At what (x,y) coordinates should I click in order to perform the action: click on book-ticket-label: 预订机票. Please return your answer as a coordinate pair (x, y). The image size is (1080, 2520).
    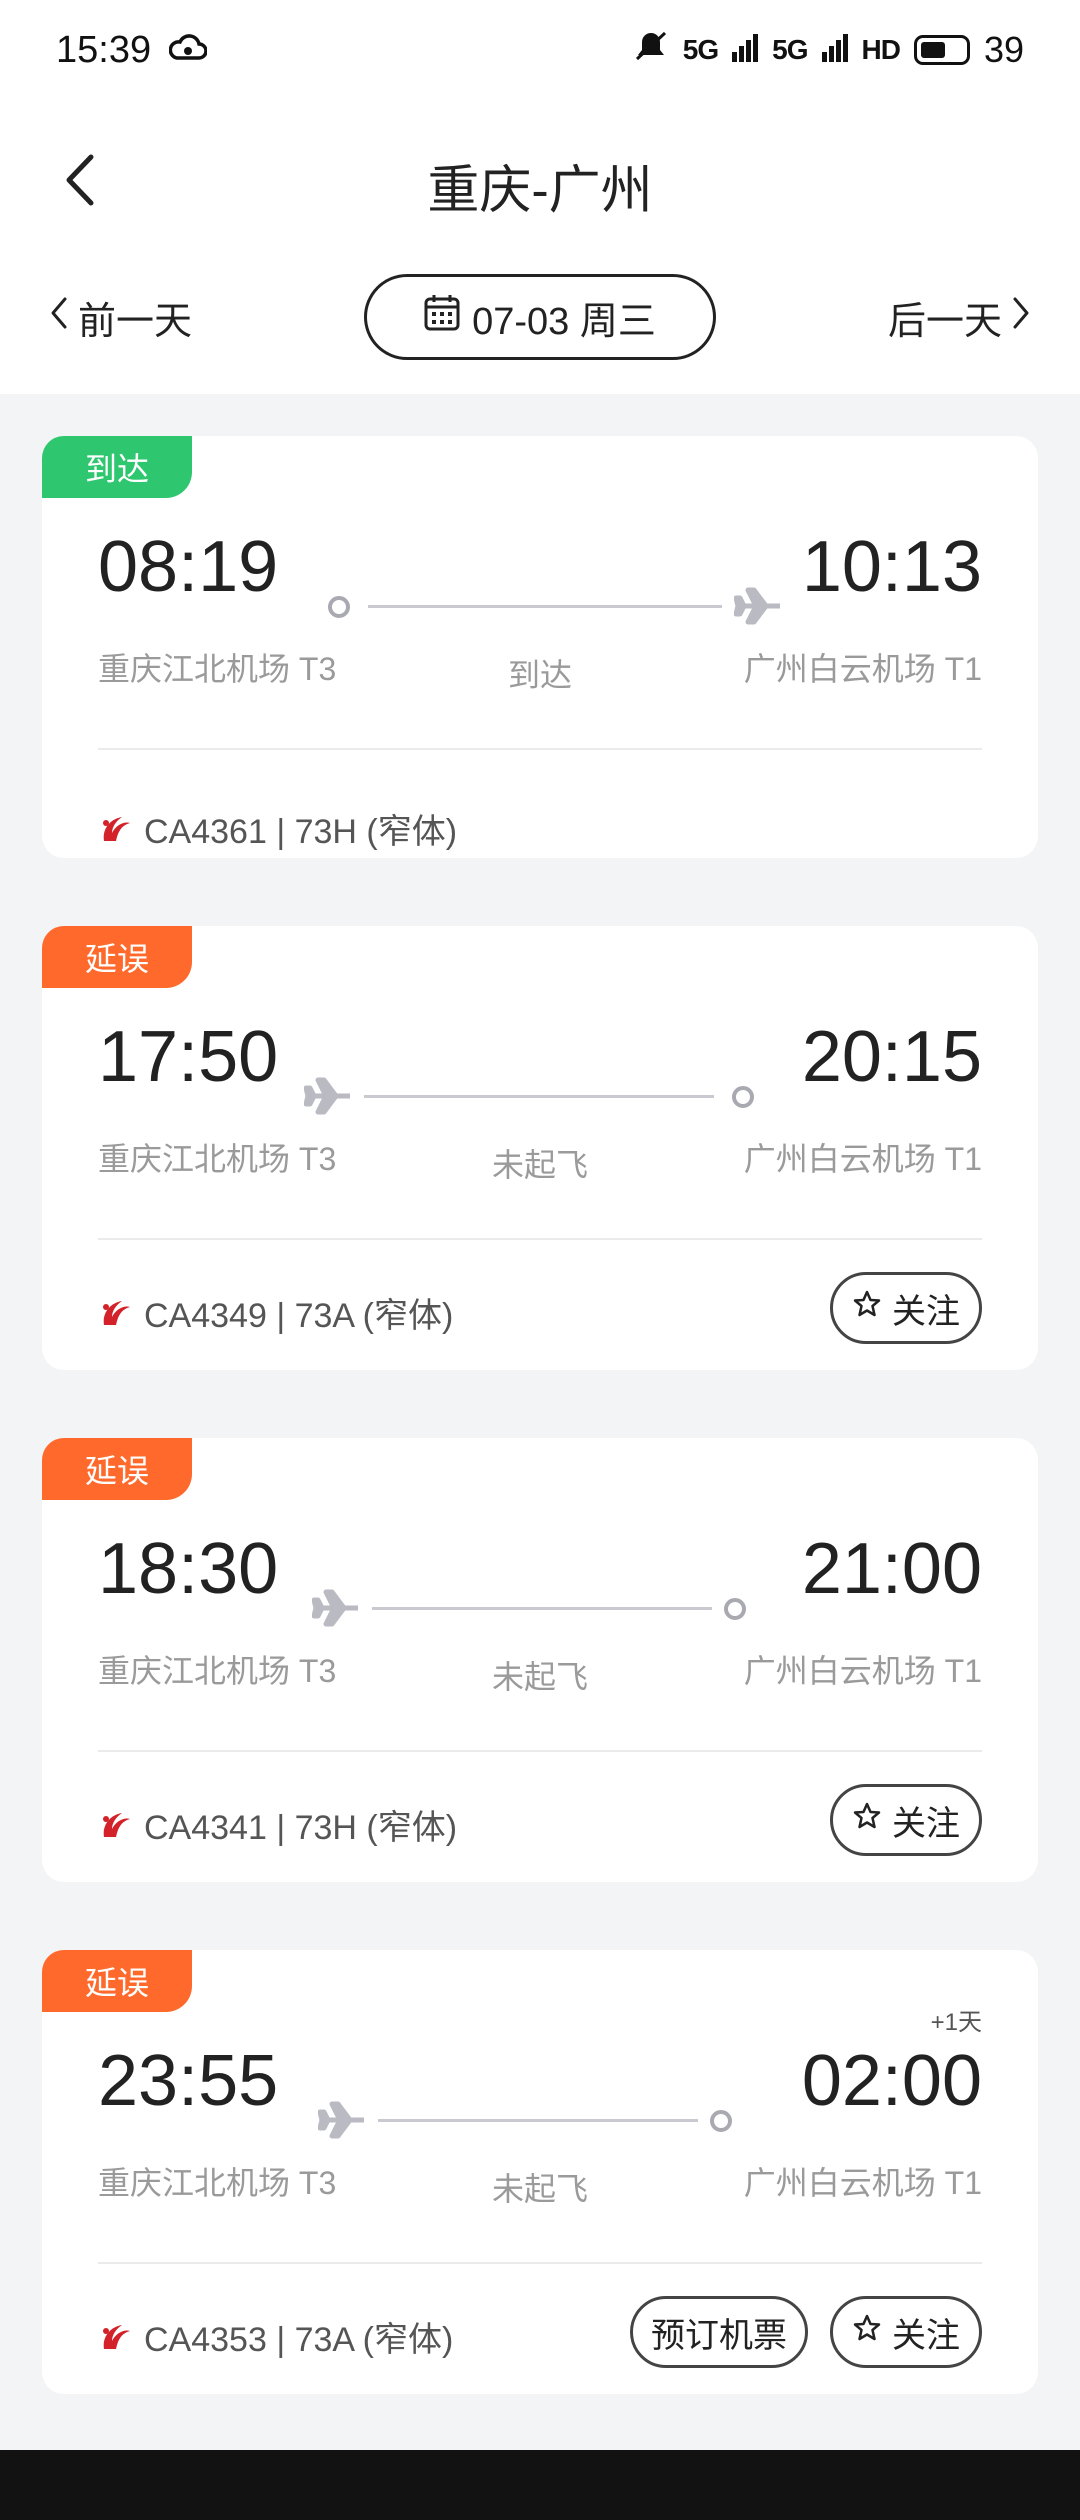
    Looking at the image, I should click on (719, 2335).